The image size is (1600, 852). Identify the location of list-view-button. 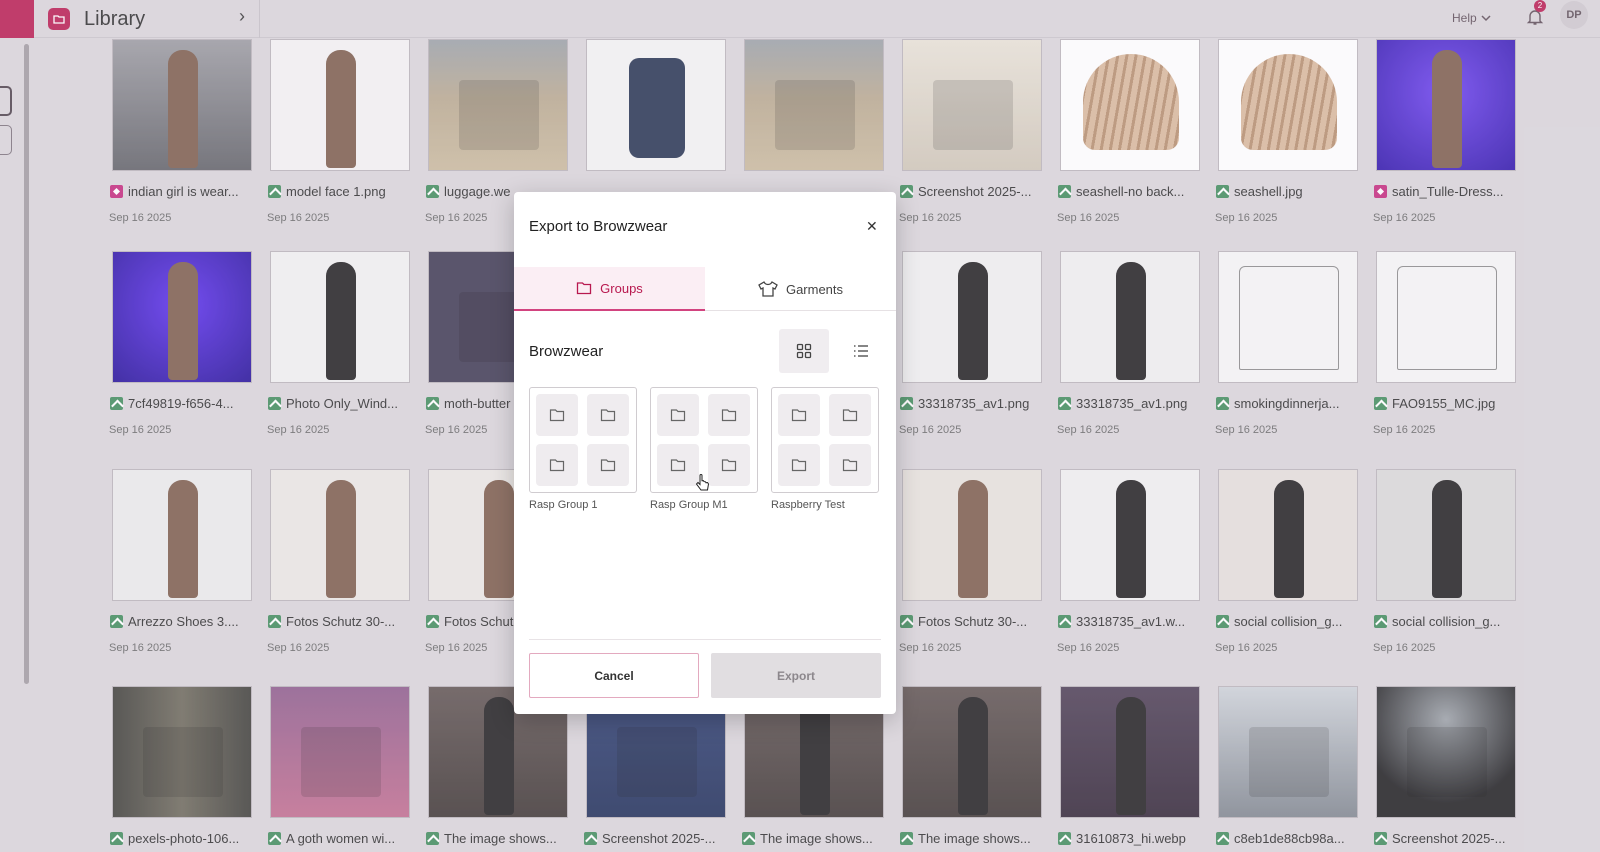
(861, 351).